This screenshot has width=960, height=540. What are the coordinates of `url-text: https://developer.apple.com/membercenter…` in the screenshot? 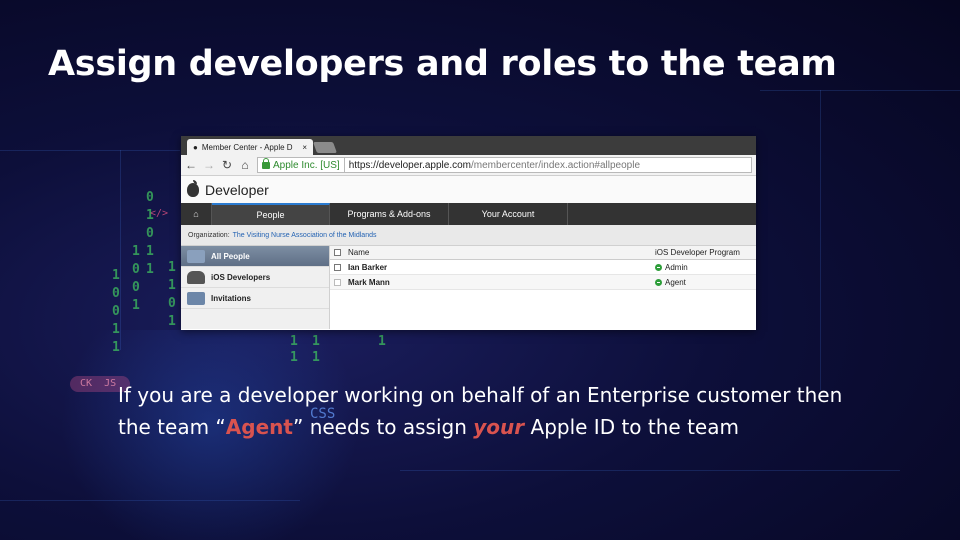 It's located at (492, 165).